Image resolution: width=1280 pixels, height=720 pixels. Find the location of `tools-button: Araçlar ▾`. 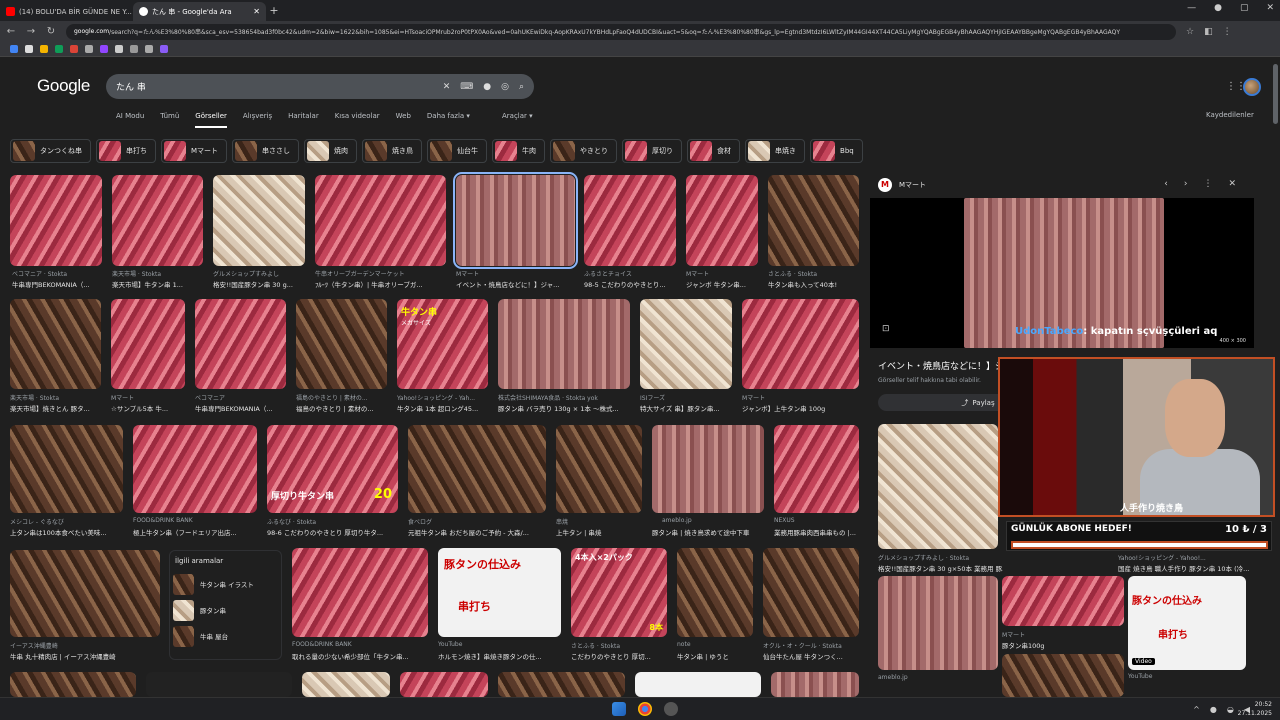

tools-button: Araçlar ▾ is located at coordinates (517, 116).